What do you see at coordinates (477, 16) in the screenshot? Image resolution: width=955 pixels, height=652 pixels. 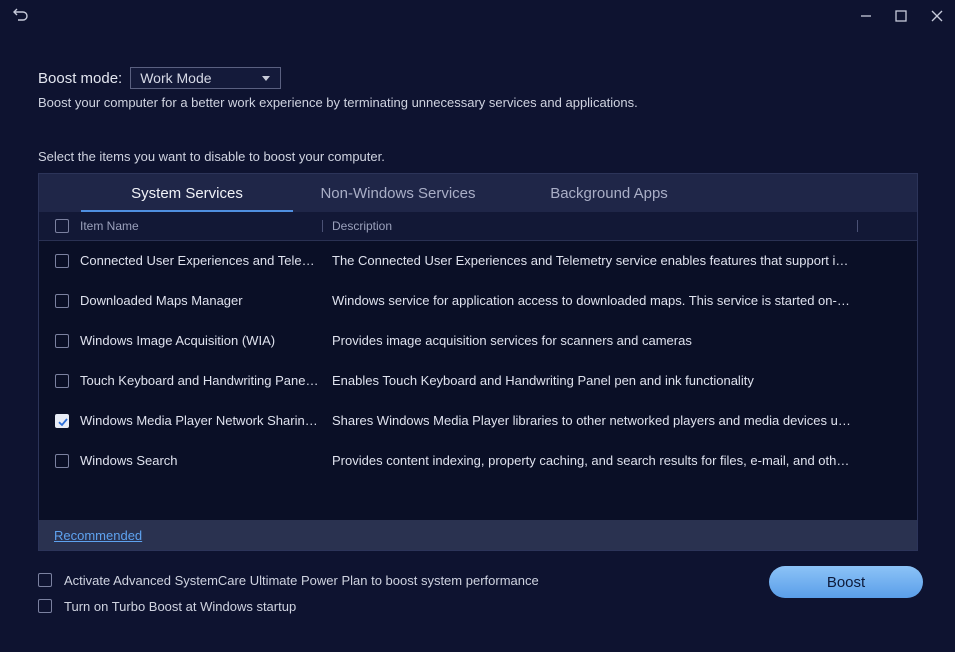 I see `title-bar` at bounding box center [477, 16].